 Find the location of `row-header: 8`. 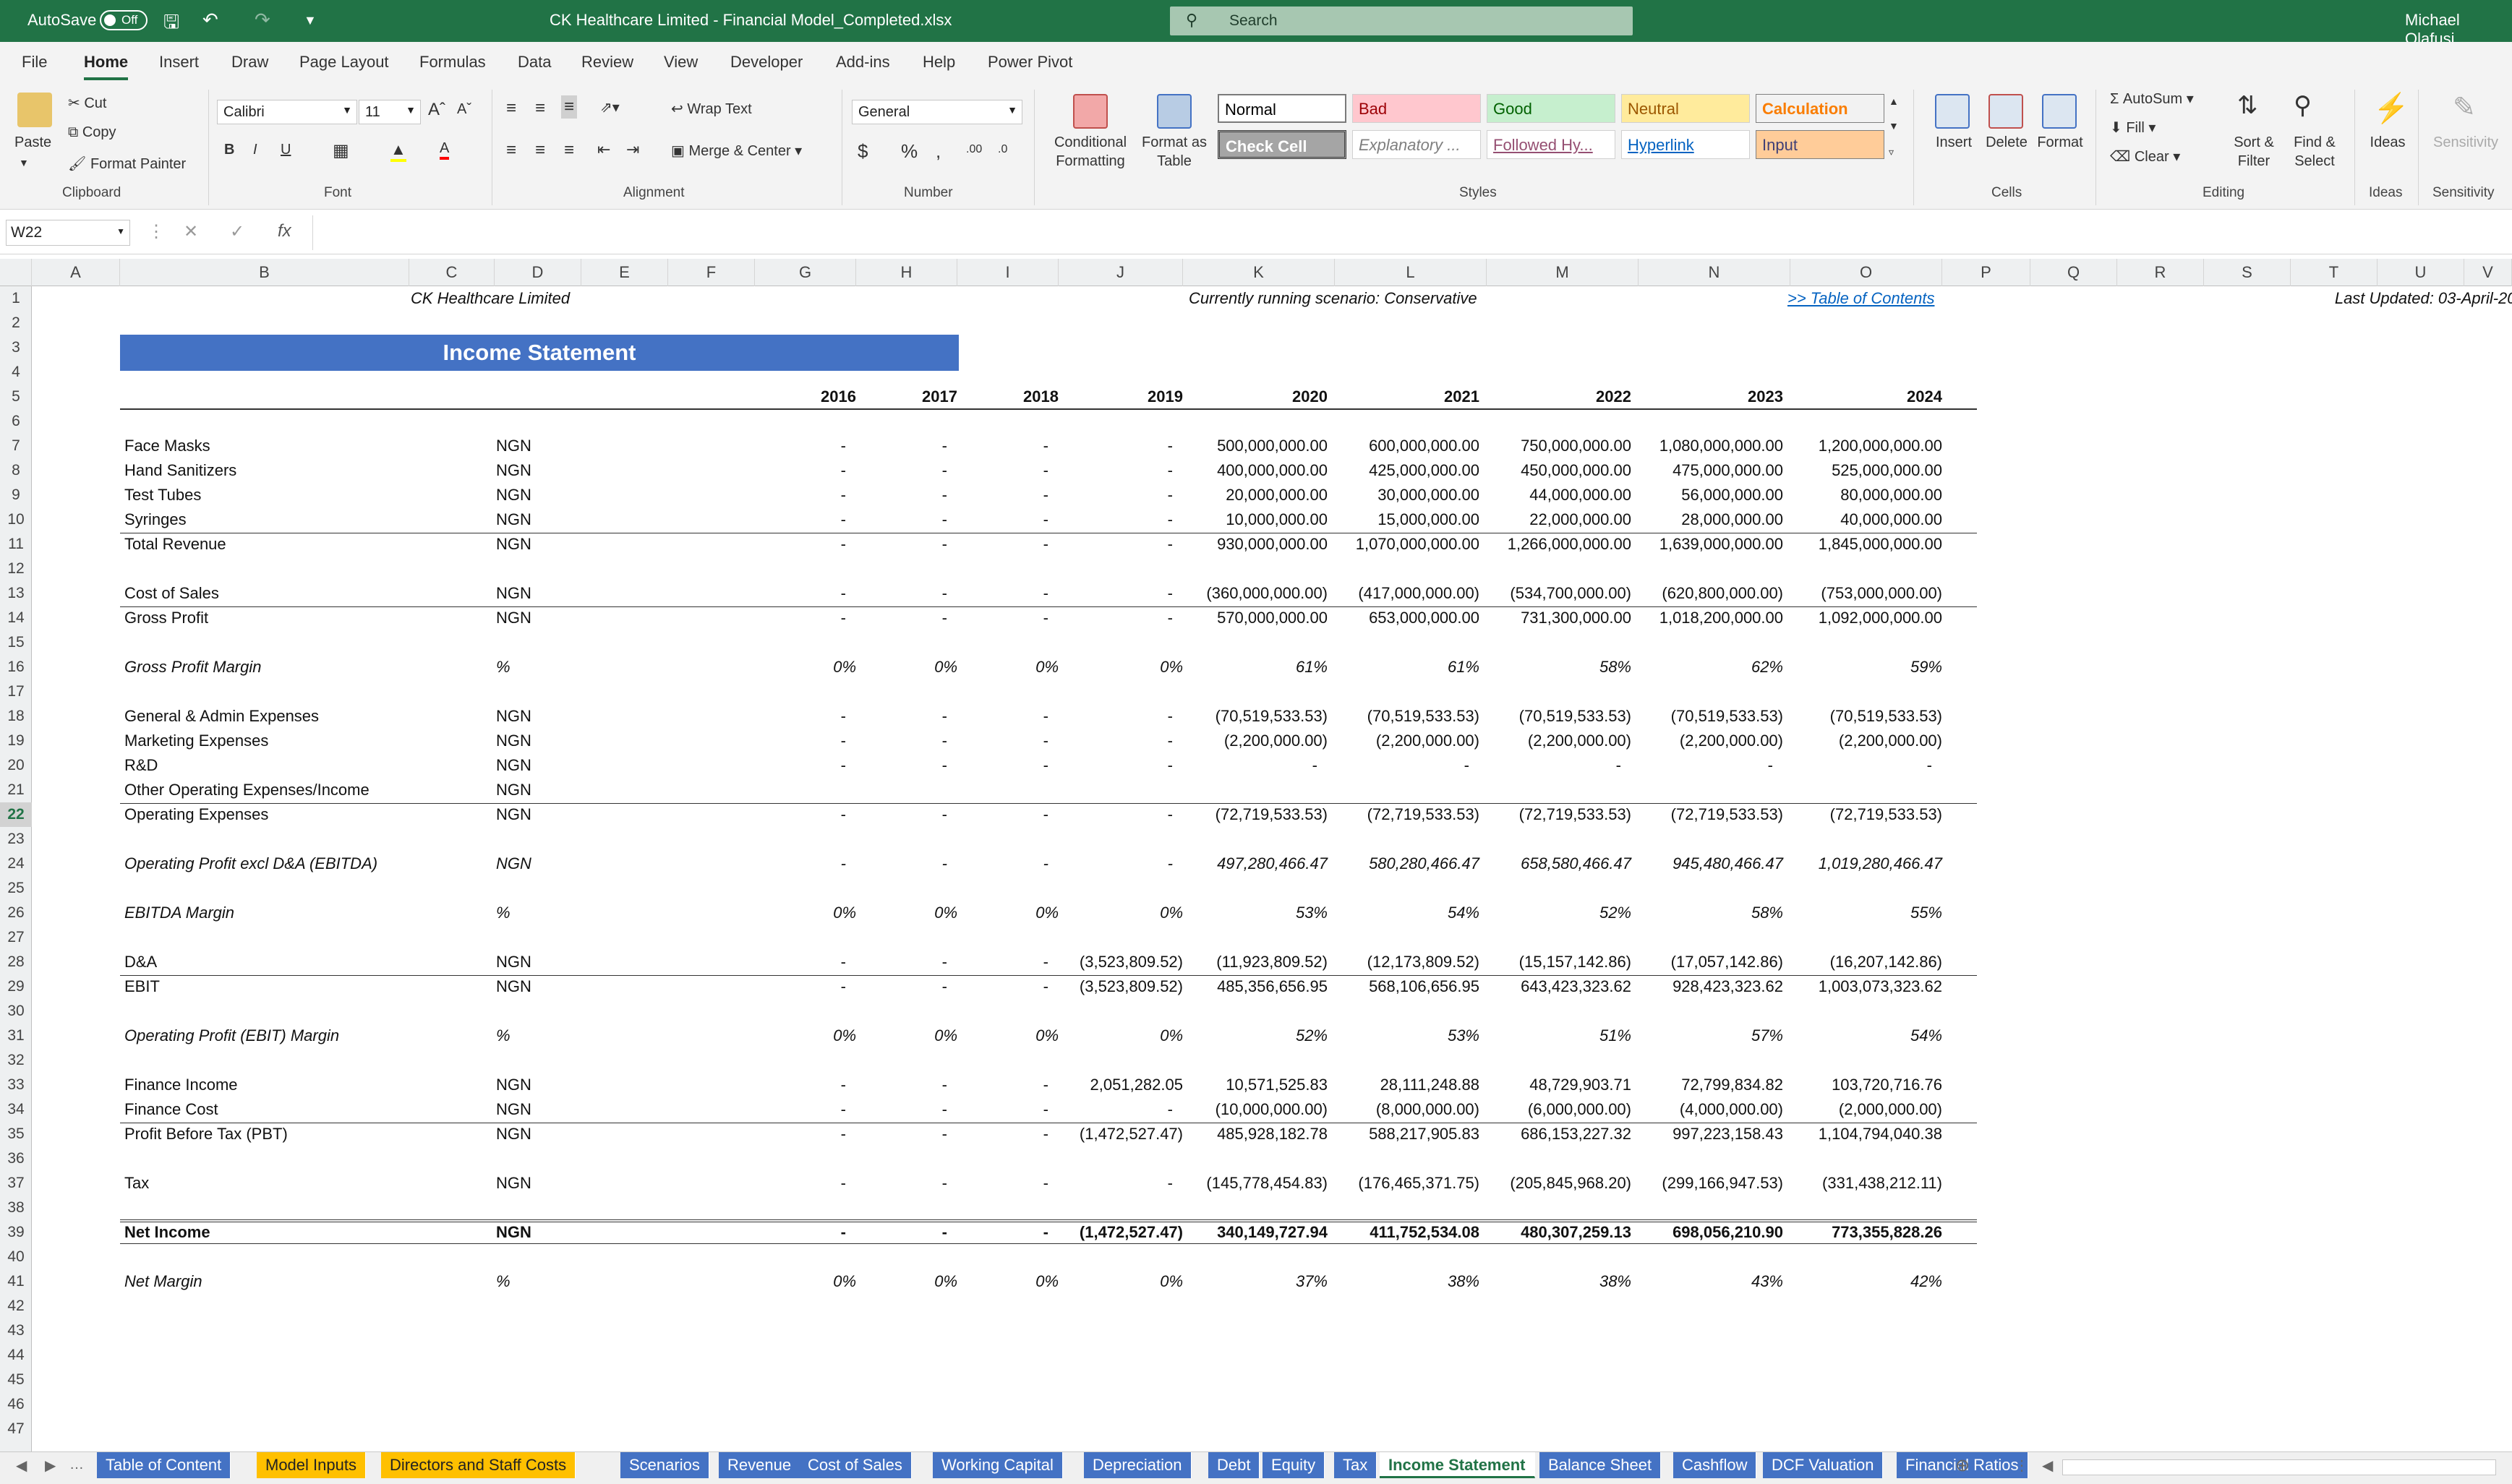

row-header: 8 is located at coordinates (16, 470).